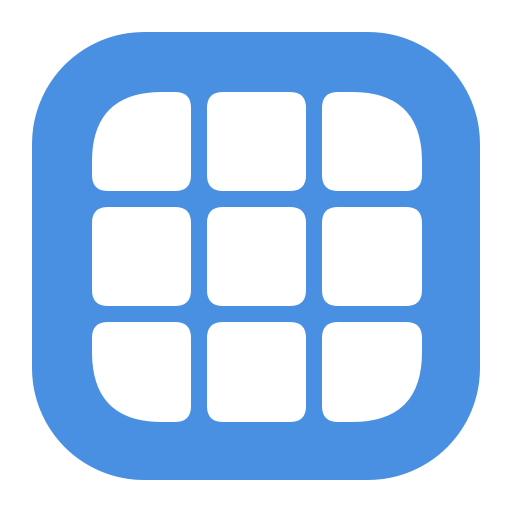 This screenshot has height=512, width=512. I want to click on tile-middle-left, so click(141, 256).